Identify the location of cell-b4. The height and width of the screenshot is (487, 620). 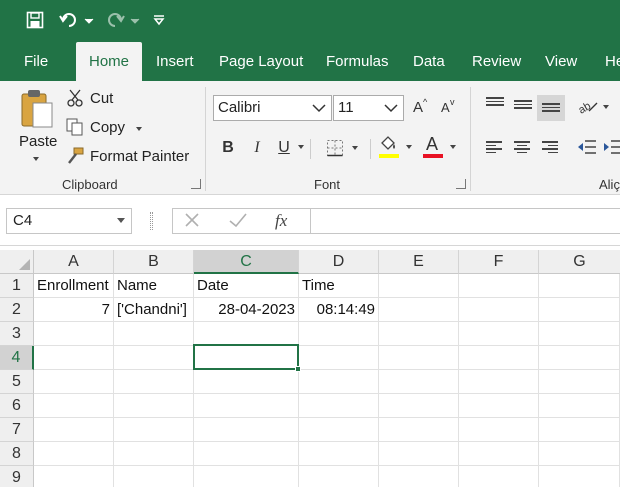
(154, 358).